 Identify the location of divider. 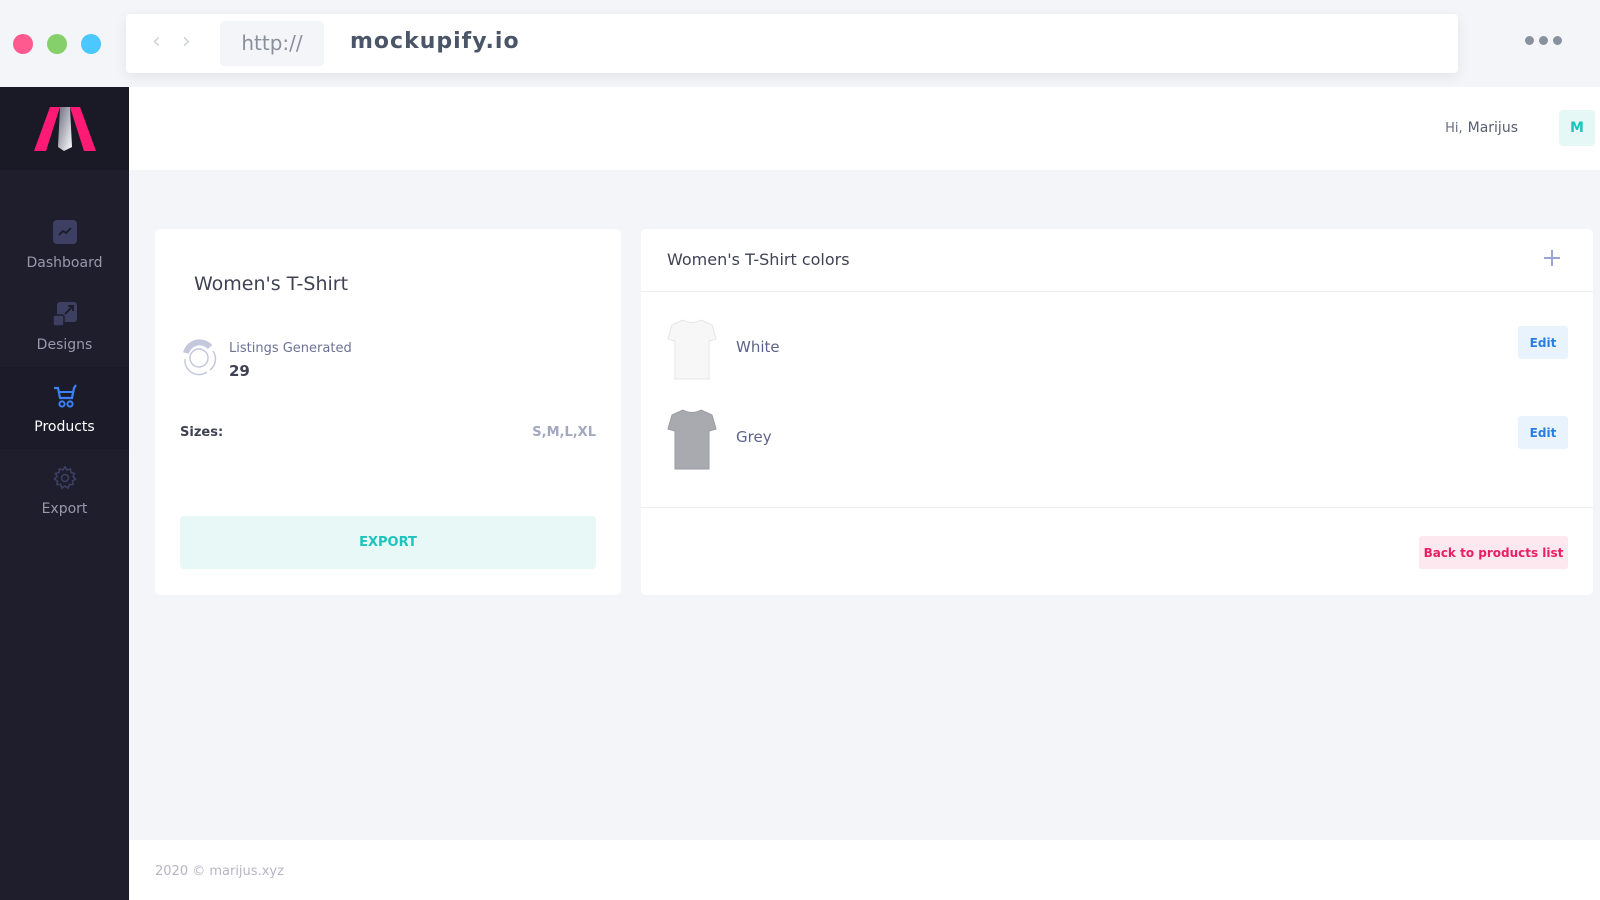
(1117, 507).